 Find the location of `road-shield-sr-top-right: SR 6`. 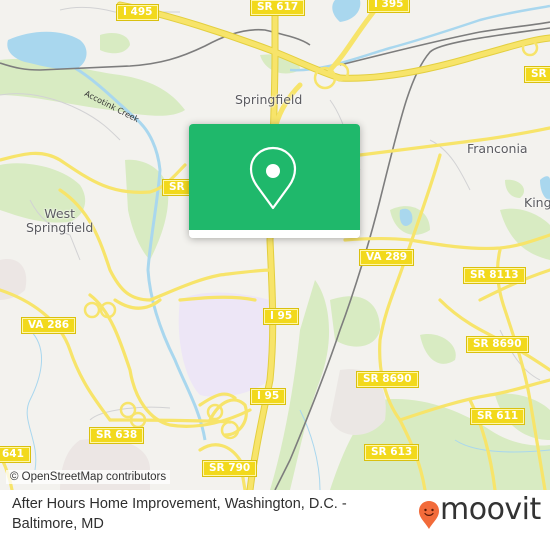

road-shield-sr-top-right: SR 6 is located at coordinates (537, 74).